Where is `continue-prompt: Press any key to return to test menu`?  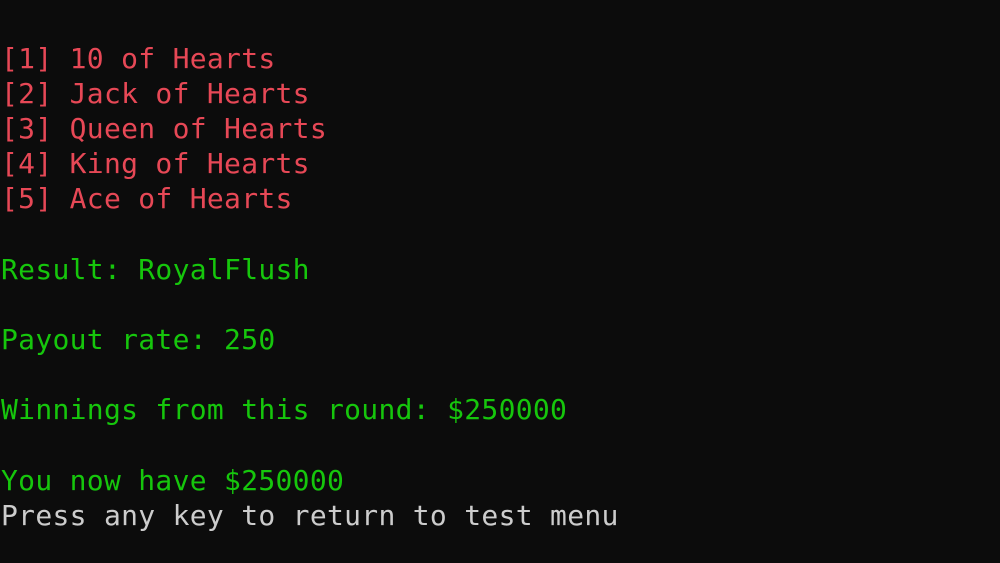 continue-prompt: Press any key to return to test menu is located at coordinates (310, 515).